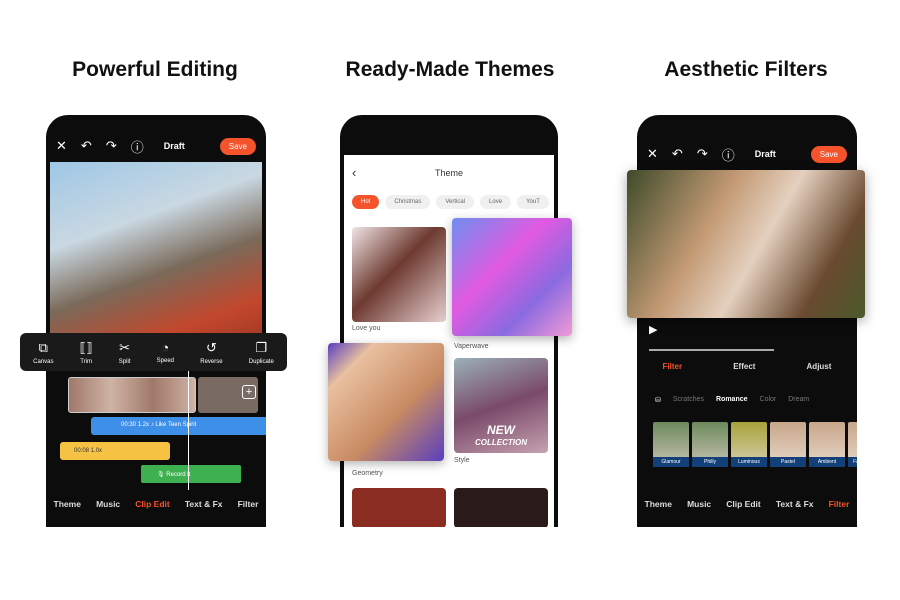  I want to click on filter-preset: Pastel, so click(788, 444).